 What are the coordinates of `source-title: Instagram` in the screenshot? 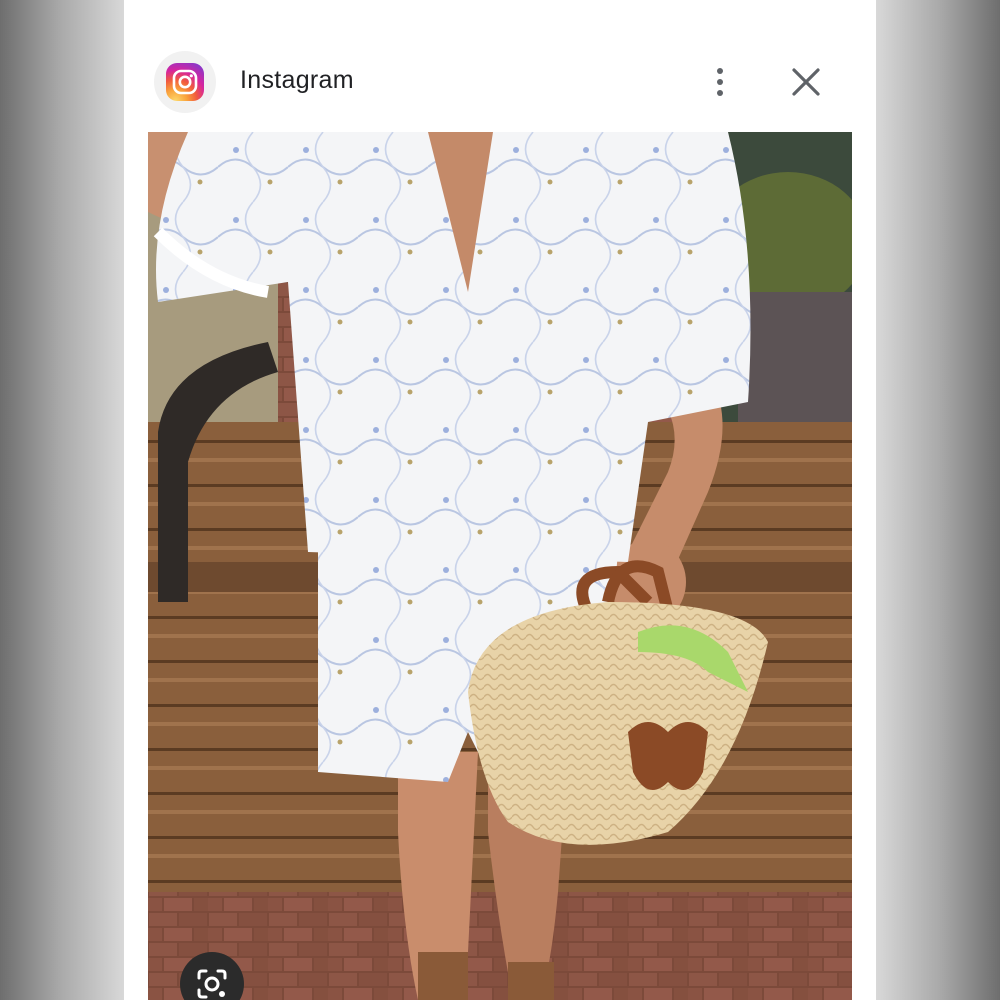 It's located at (297, 80).